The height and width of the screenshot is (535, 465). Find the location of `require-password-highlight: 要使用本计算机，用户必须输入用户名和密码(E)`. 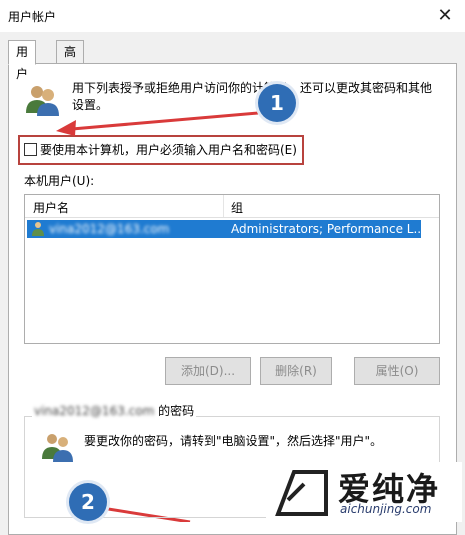

require-password-highlight: 要使用本计算机，用户必须输入用户名和密码(E) is located at coordinates (161, 150).